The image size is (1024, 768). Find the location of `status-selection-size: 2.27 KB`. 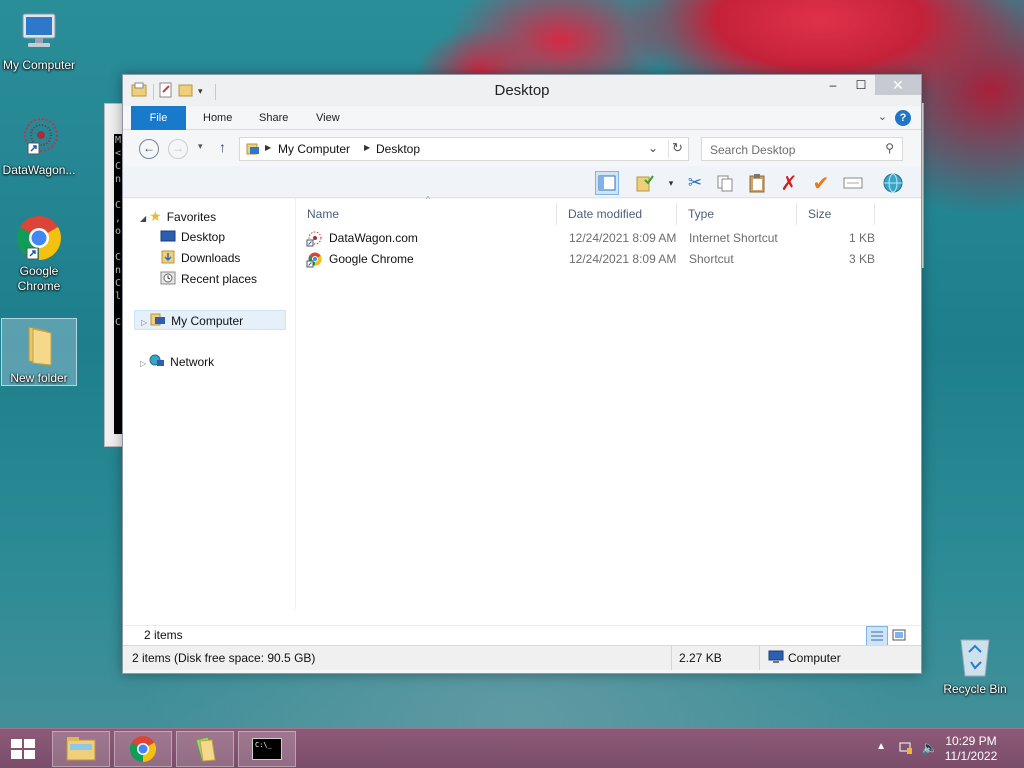

status-selection-size: 2.27 KB is located at coordinates (700, 658).